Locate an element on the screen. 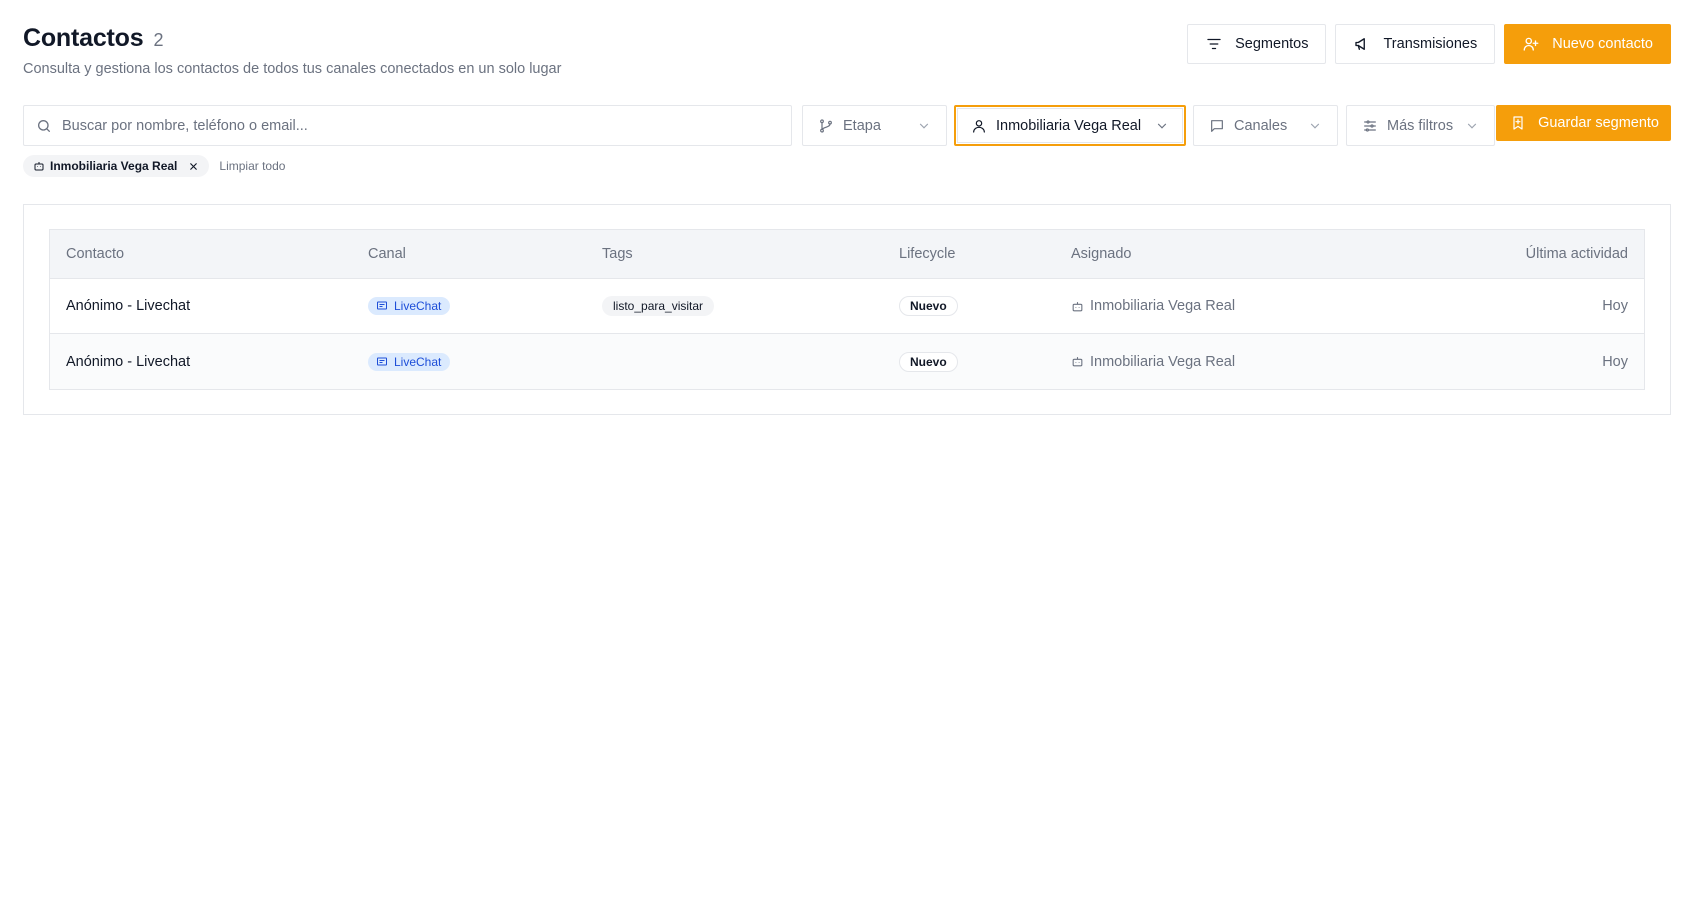  tag-badge: listo_para_visitar is located at coordinates (658, 306).